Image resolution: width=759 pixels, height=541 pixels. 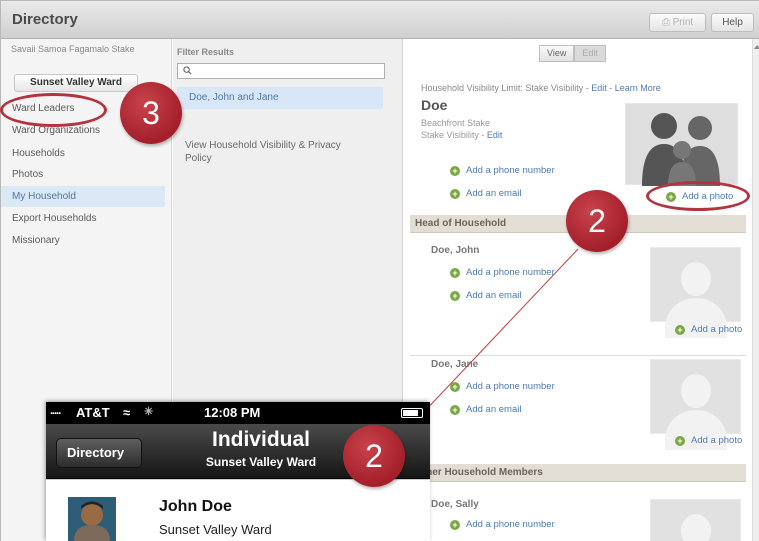 What do you see at coordinates (260, 439) in the screenshot?
I see `nav-title: Individual` at bounding box center [260, 439].